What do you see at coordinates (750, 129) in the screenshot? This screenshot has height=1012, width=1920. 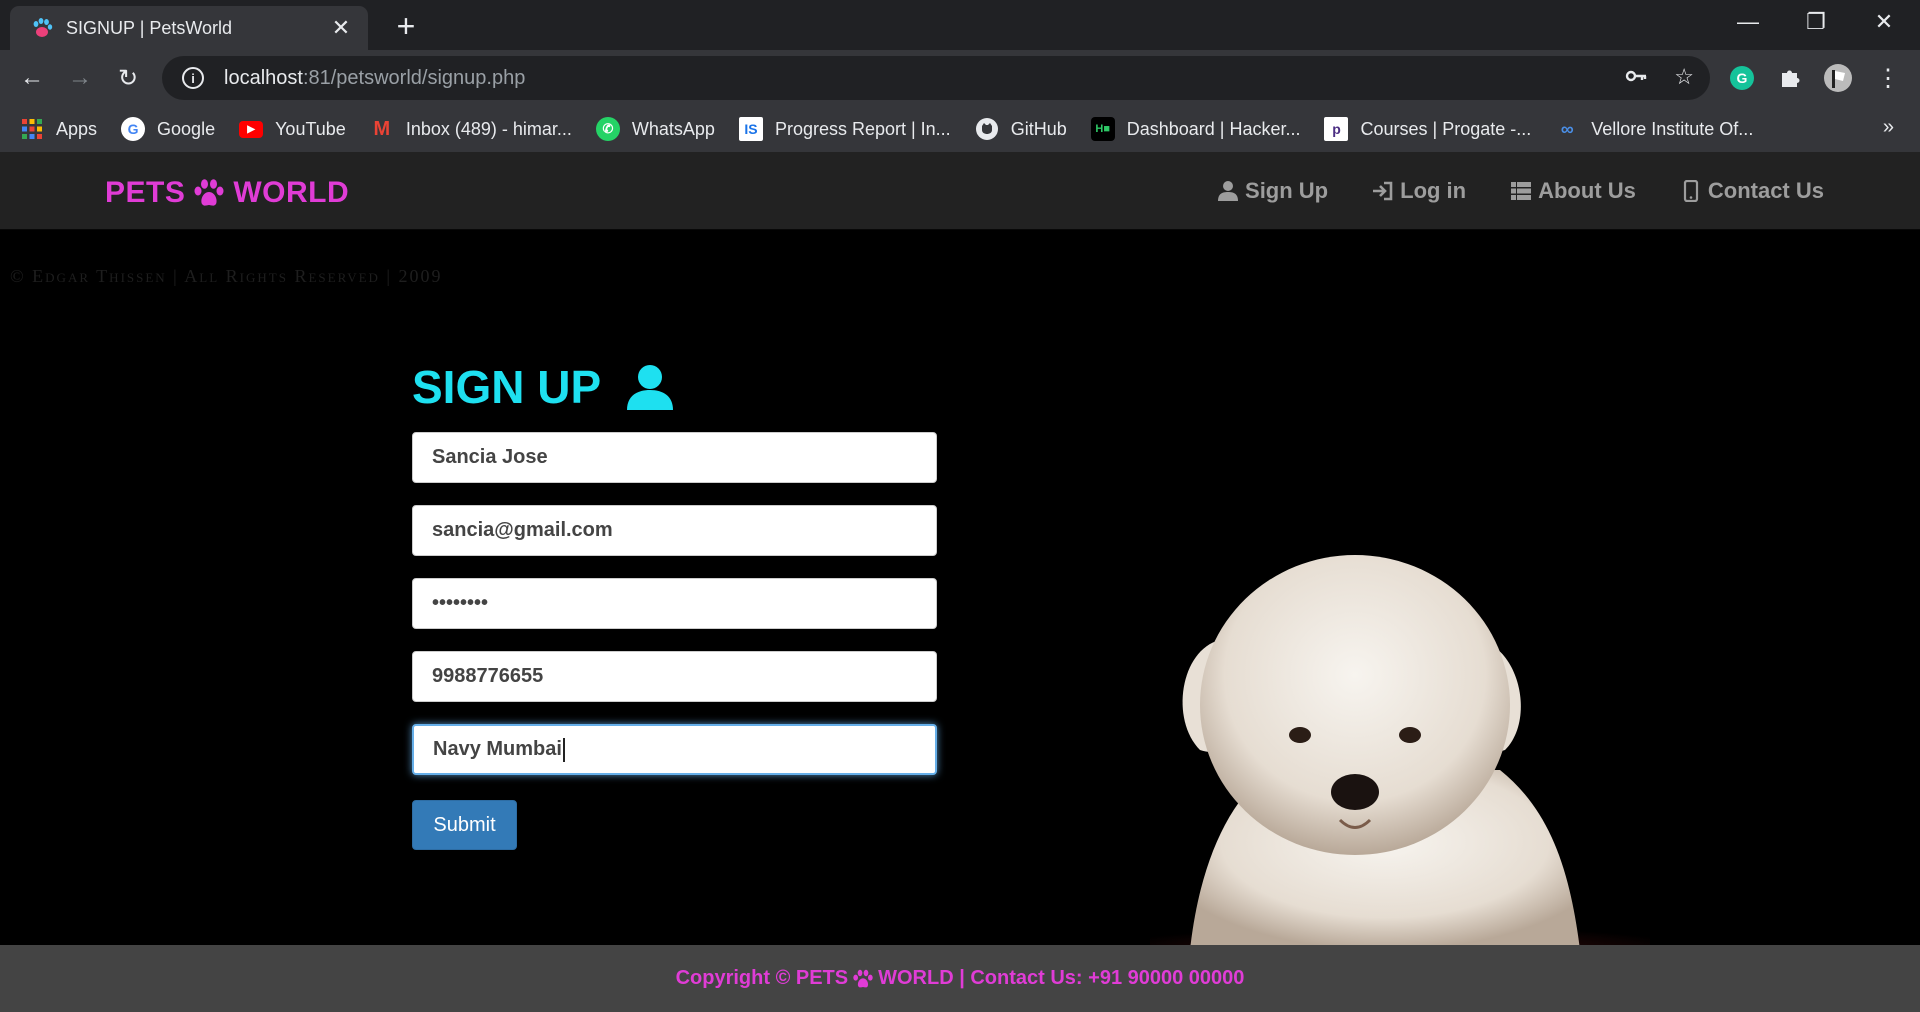 I see `is-icon: IS` at bounding box center [750, 129].